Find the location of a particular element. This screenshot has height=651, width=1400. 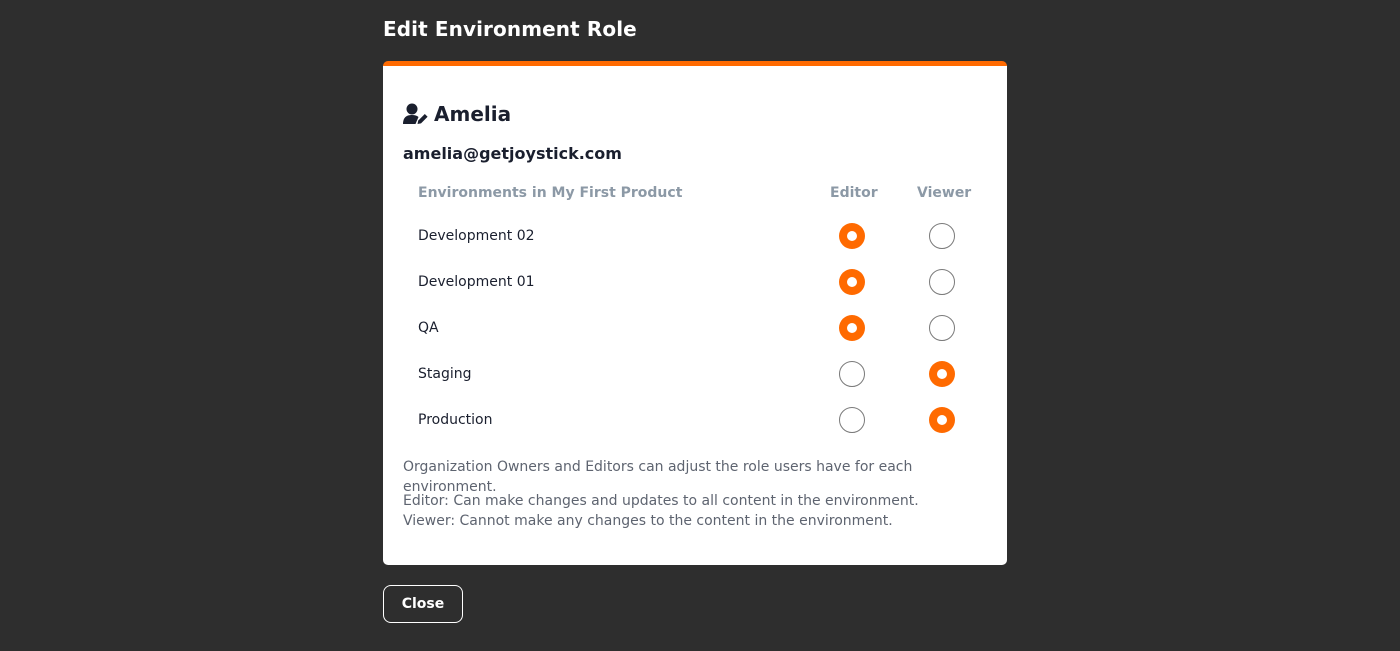

environment-name: QA is located at coordinates (428, 328).